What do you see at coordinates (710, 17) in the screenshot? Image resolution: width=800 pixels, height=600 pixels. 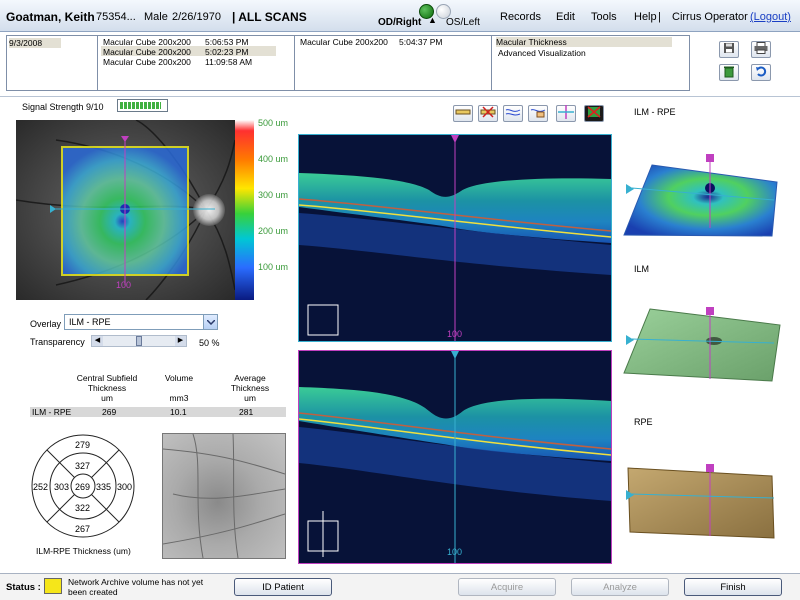 I see `operator-name: Cirrus Operator` at bounding box center [710, 17].